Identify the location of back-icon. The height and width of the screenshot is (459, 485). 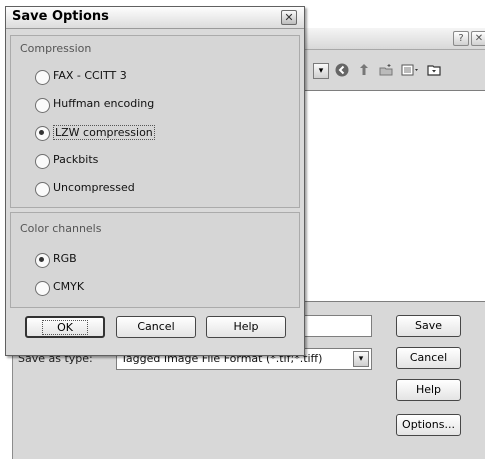
(342, 71).